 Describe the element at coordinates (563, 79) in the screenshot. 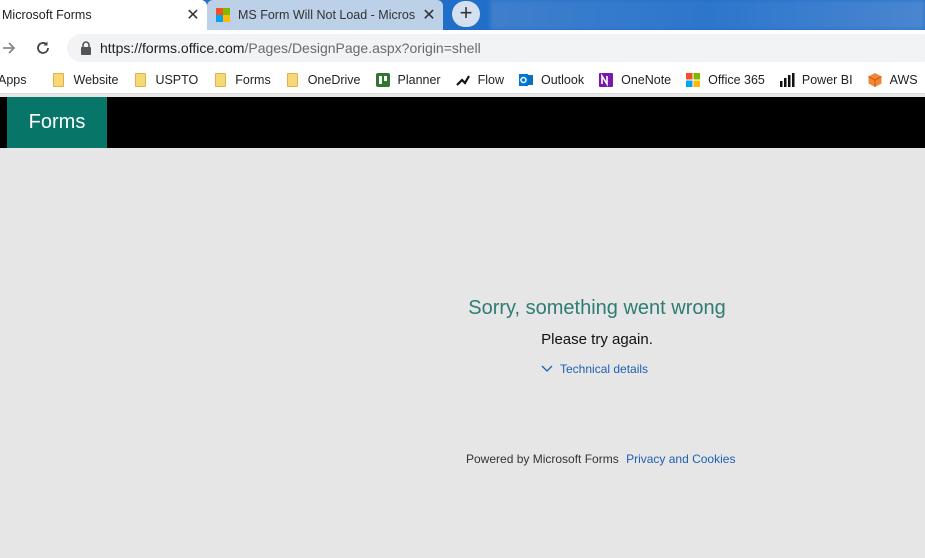

I see `bookmark-label: Outlook` at that location.